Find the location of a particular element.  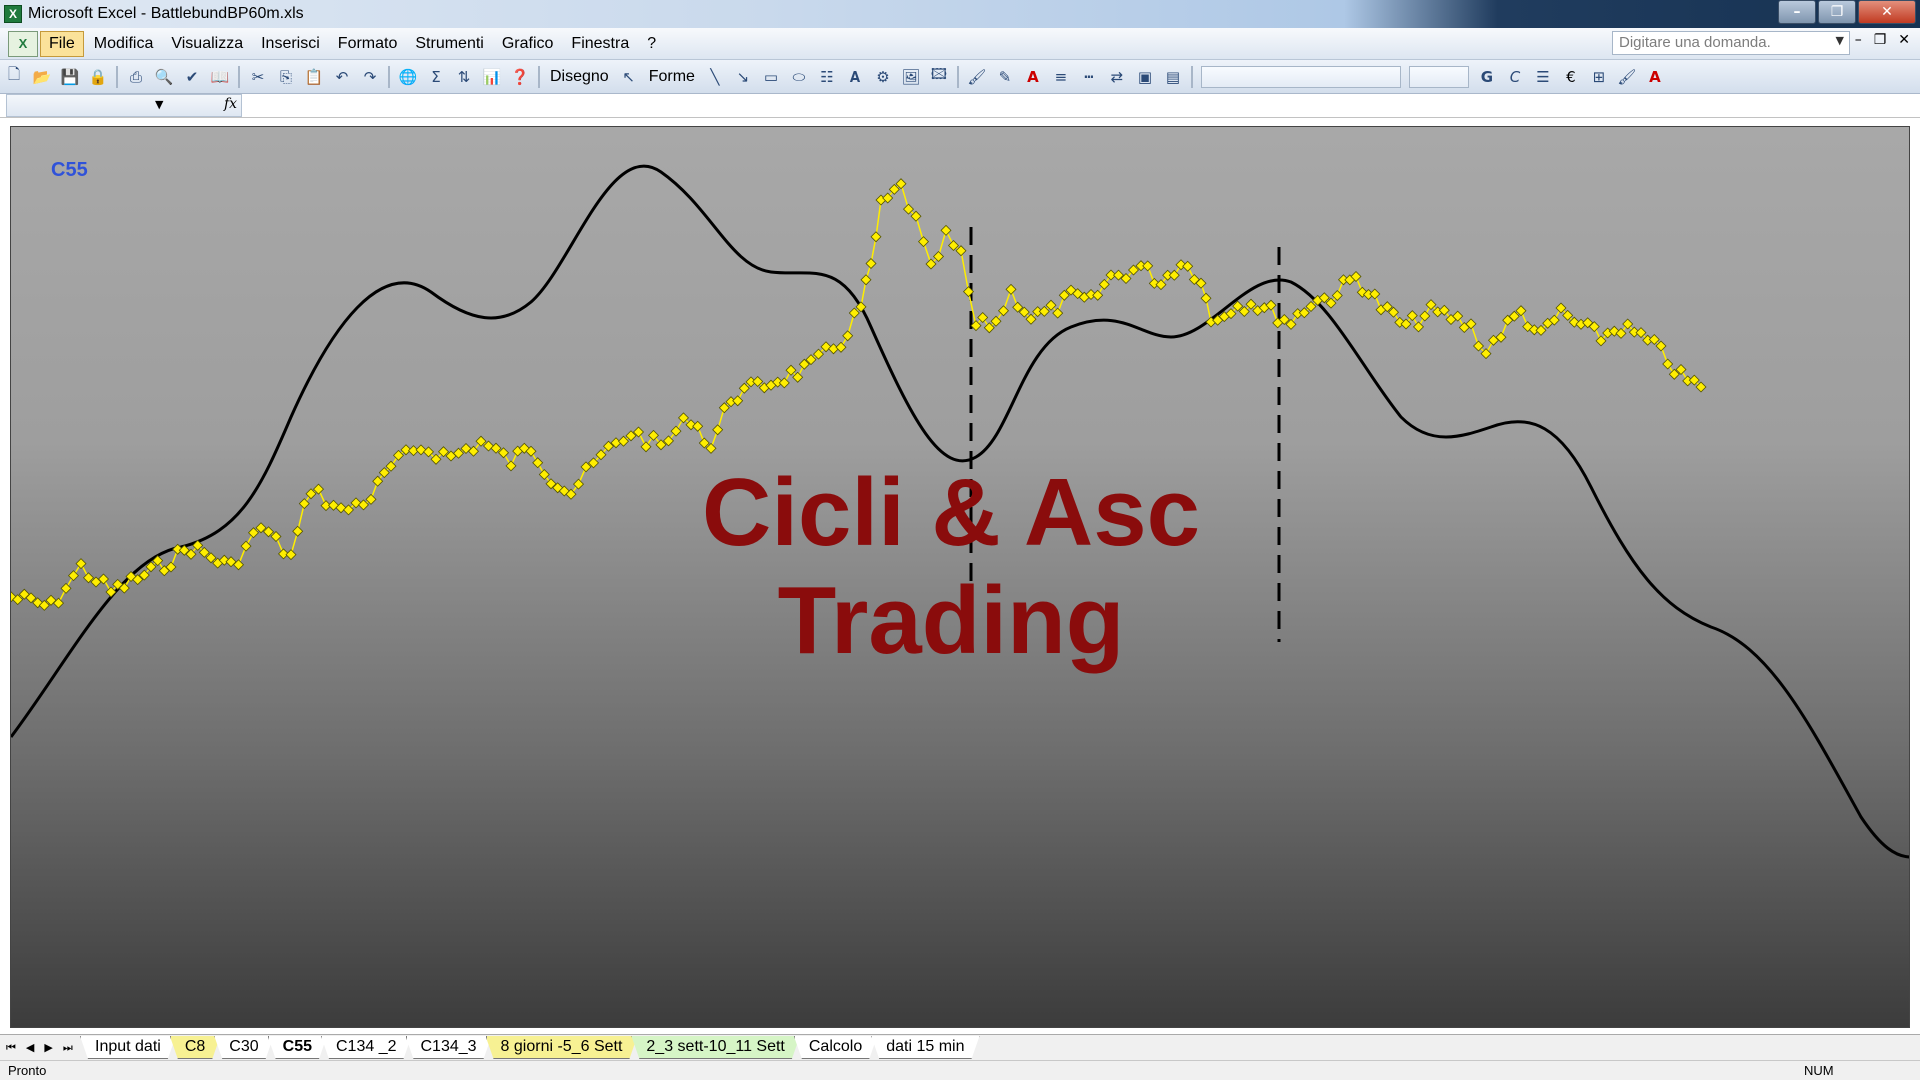

arrow-icon: ↘ is located at coordinates (743, 77).